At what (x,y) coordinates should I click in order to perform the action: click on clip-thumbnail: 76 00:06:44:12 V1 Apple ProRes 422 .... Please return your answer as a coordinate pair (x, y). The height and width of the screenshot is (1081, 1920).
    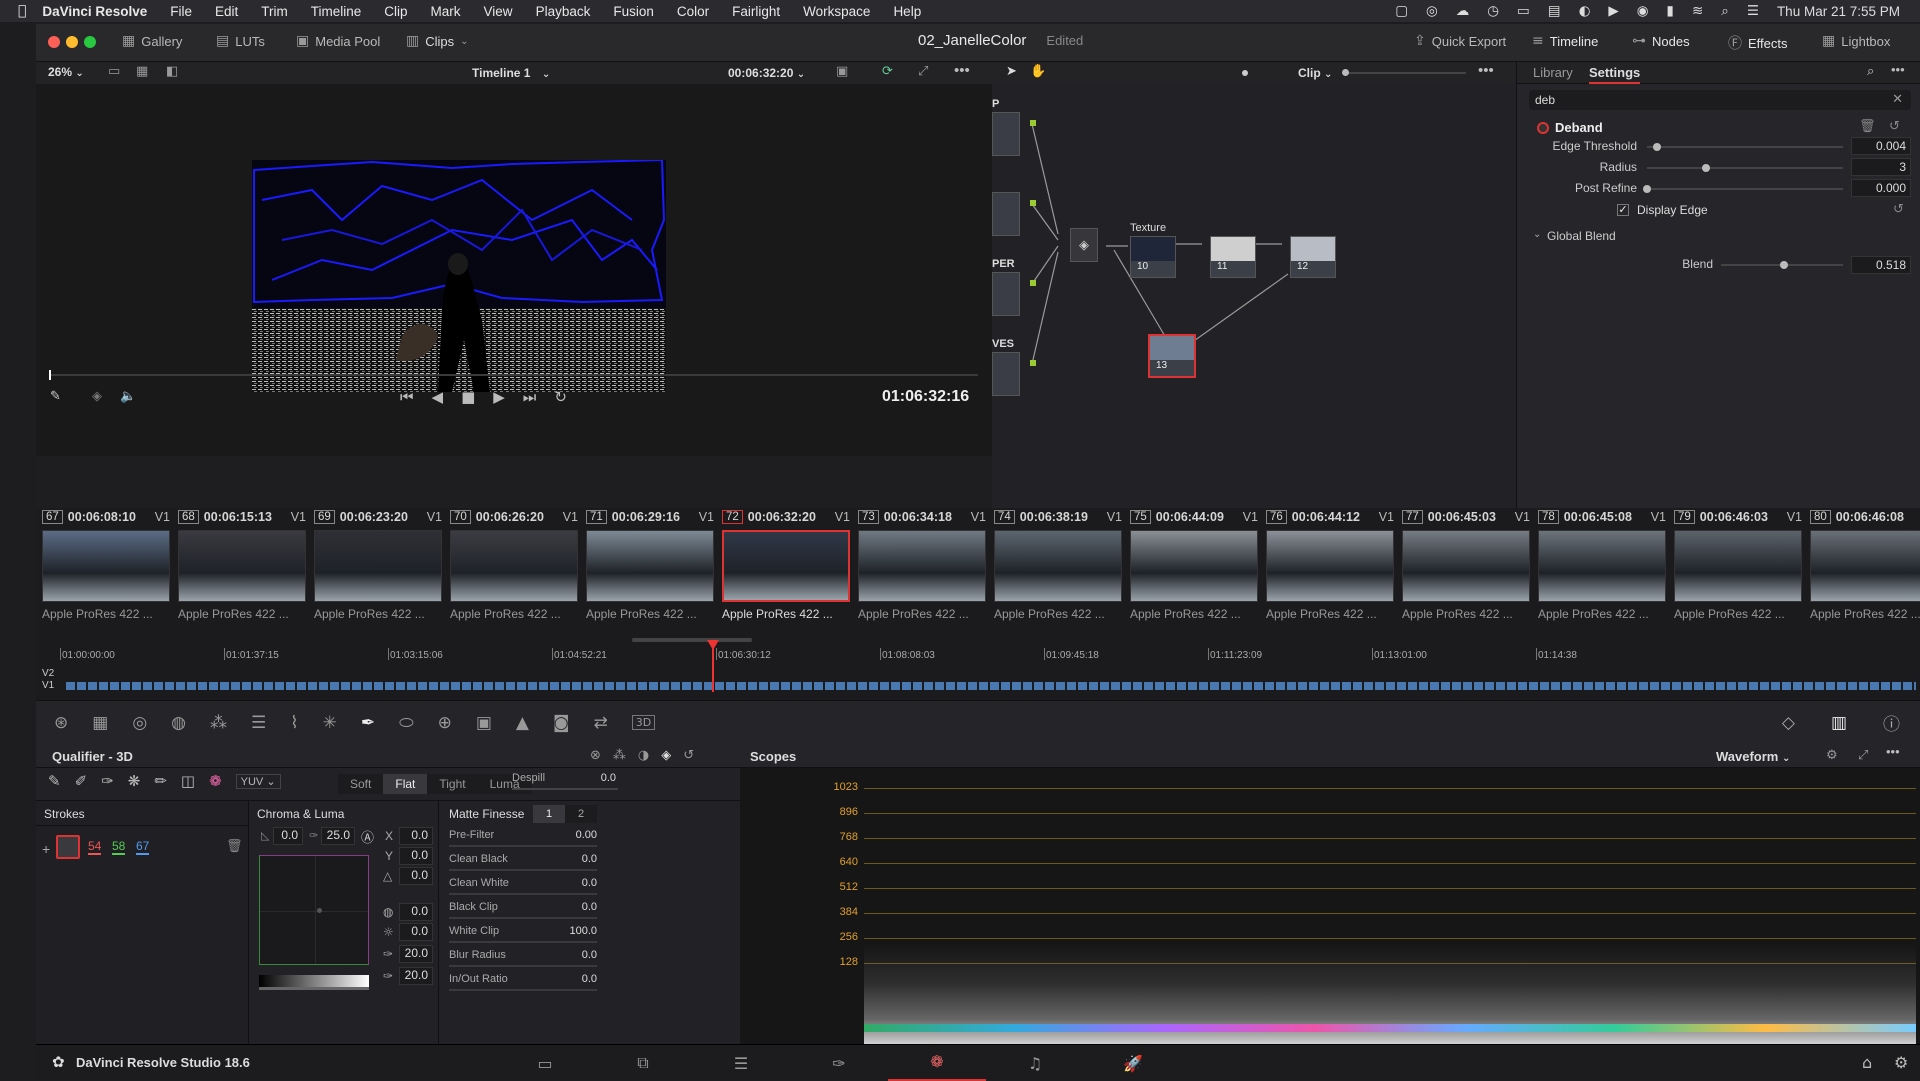
    Looking at the image, I should click on (1334, 573).